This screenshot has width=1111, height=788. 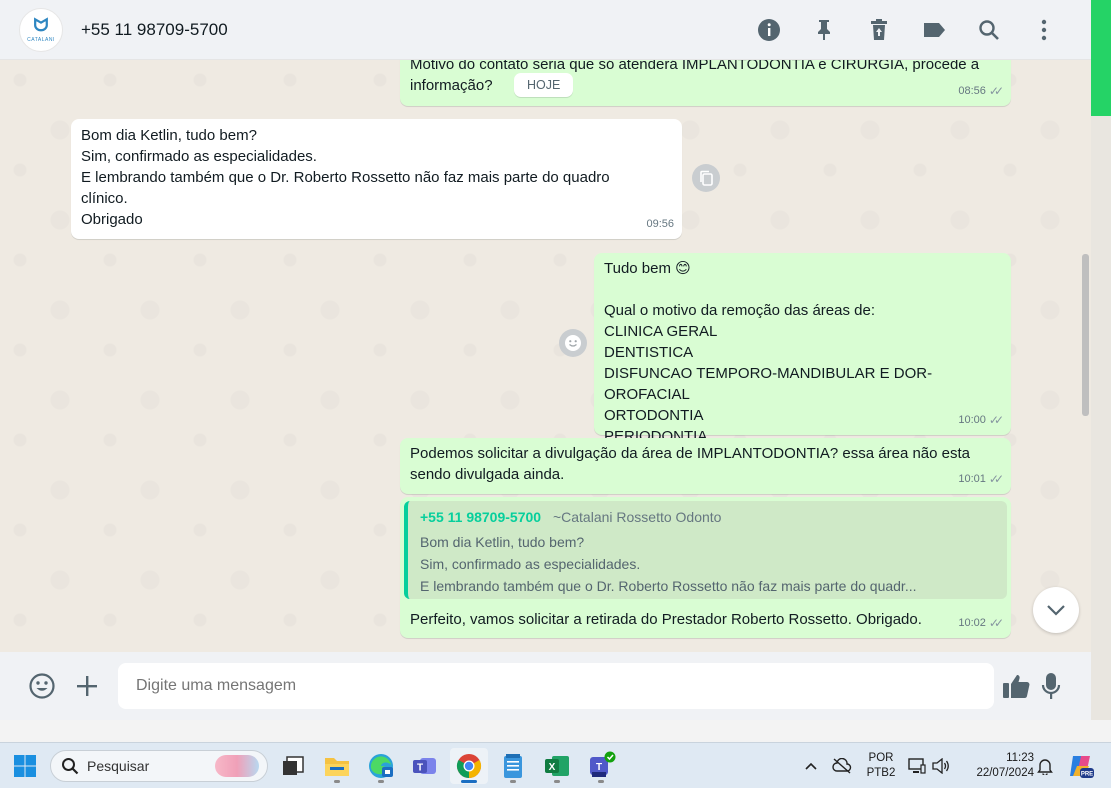 I want to click on keyboard-layout-label: PTB2, so click(x=881, y=773).